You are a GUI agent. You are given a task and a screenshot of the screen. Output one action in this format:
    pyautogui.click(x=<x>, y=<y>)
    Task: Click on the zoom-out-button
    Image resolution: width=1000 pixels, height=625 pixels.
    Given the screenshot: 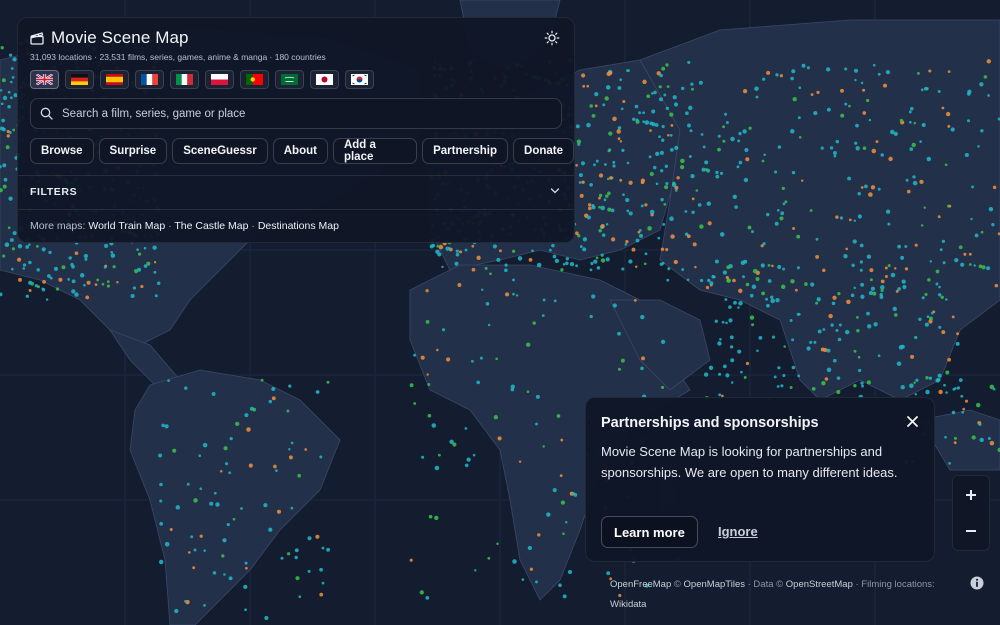 What is the action you would take?
    pyautogui.click(x=971, y=531)
    